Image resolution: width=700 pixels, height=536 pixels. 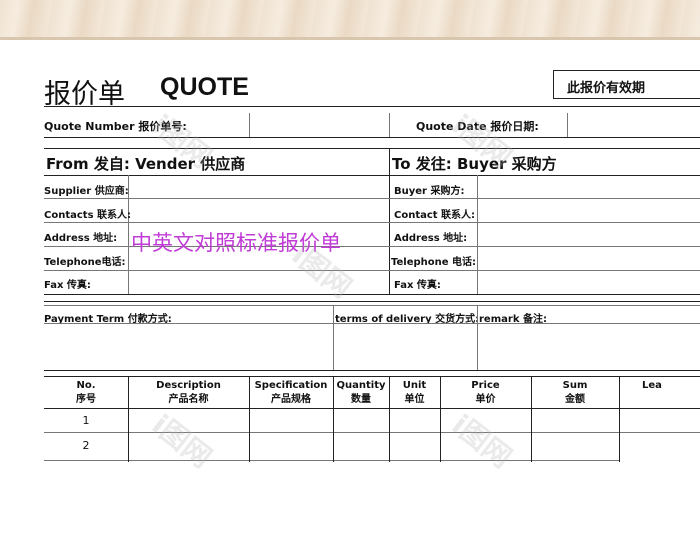 What do you see at coordinates (606, 88) in the screenshot?
I see `validity-label: 此报价有效期` at bounding box center [606, 88].